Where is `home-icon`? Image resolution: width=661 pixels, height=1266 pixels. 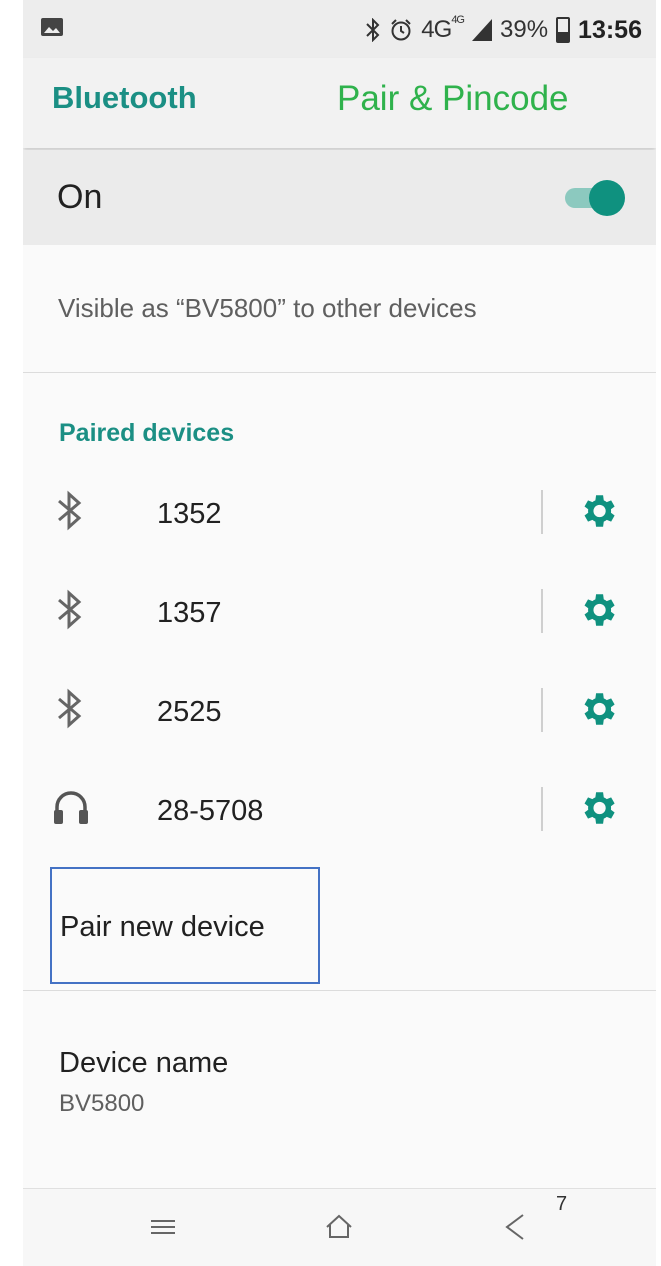
home-icon is located at coordinates (339, 1227).